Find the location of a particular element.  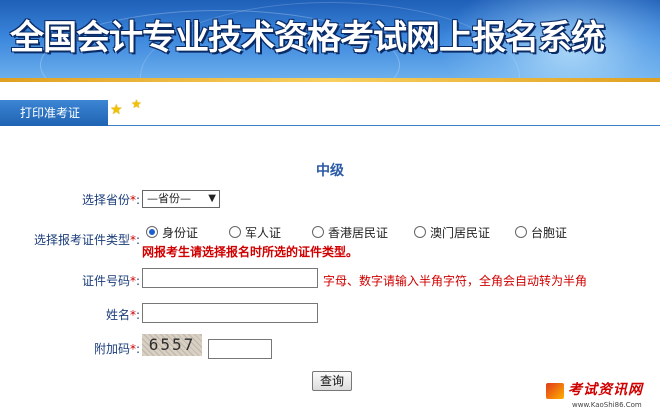

id-number-hint: 字母、数字请输入半角字符，全角会自动转为半角 is located at coordinates (455, 281).